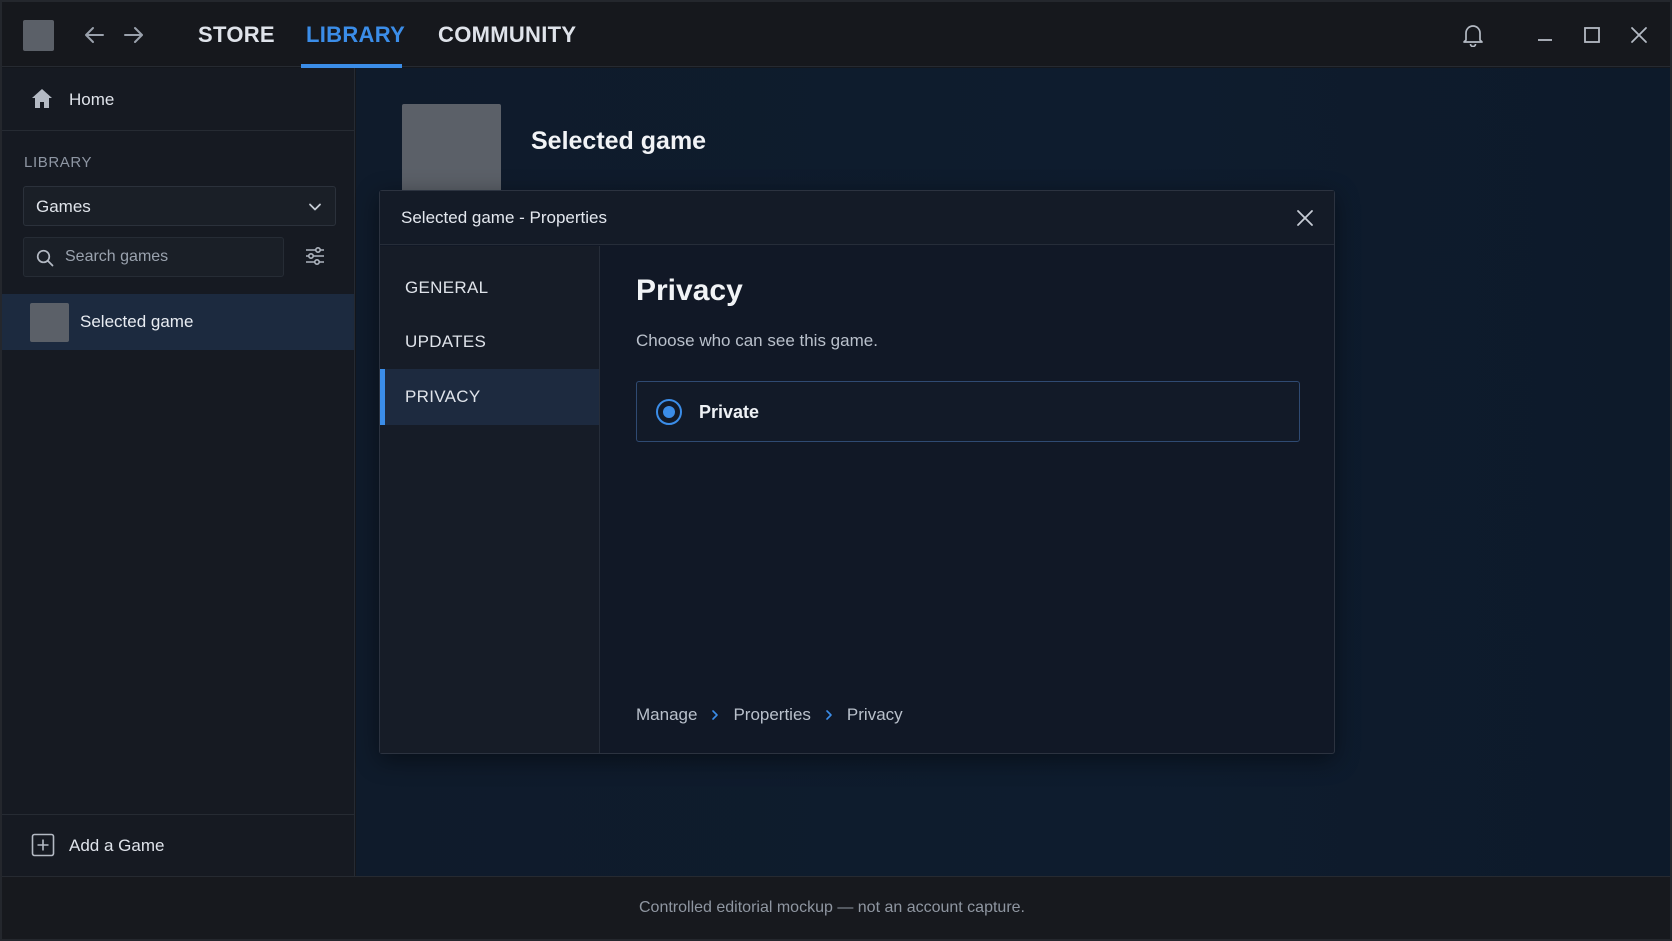  I want to click on bell-icon, so click(1473, 35).